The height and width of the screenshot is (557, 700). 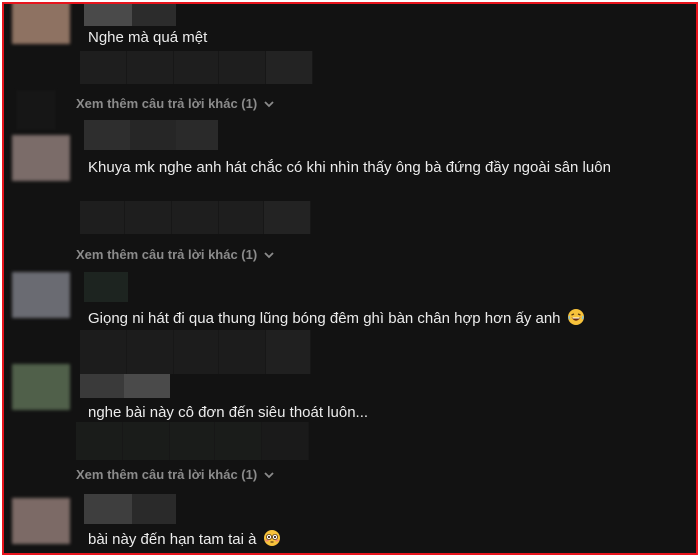 What do you see at coordinates (36, 110) in the screenshot?
I see `thread-line-blurred` at bounding box center [36, 110].